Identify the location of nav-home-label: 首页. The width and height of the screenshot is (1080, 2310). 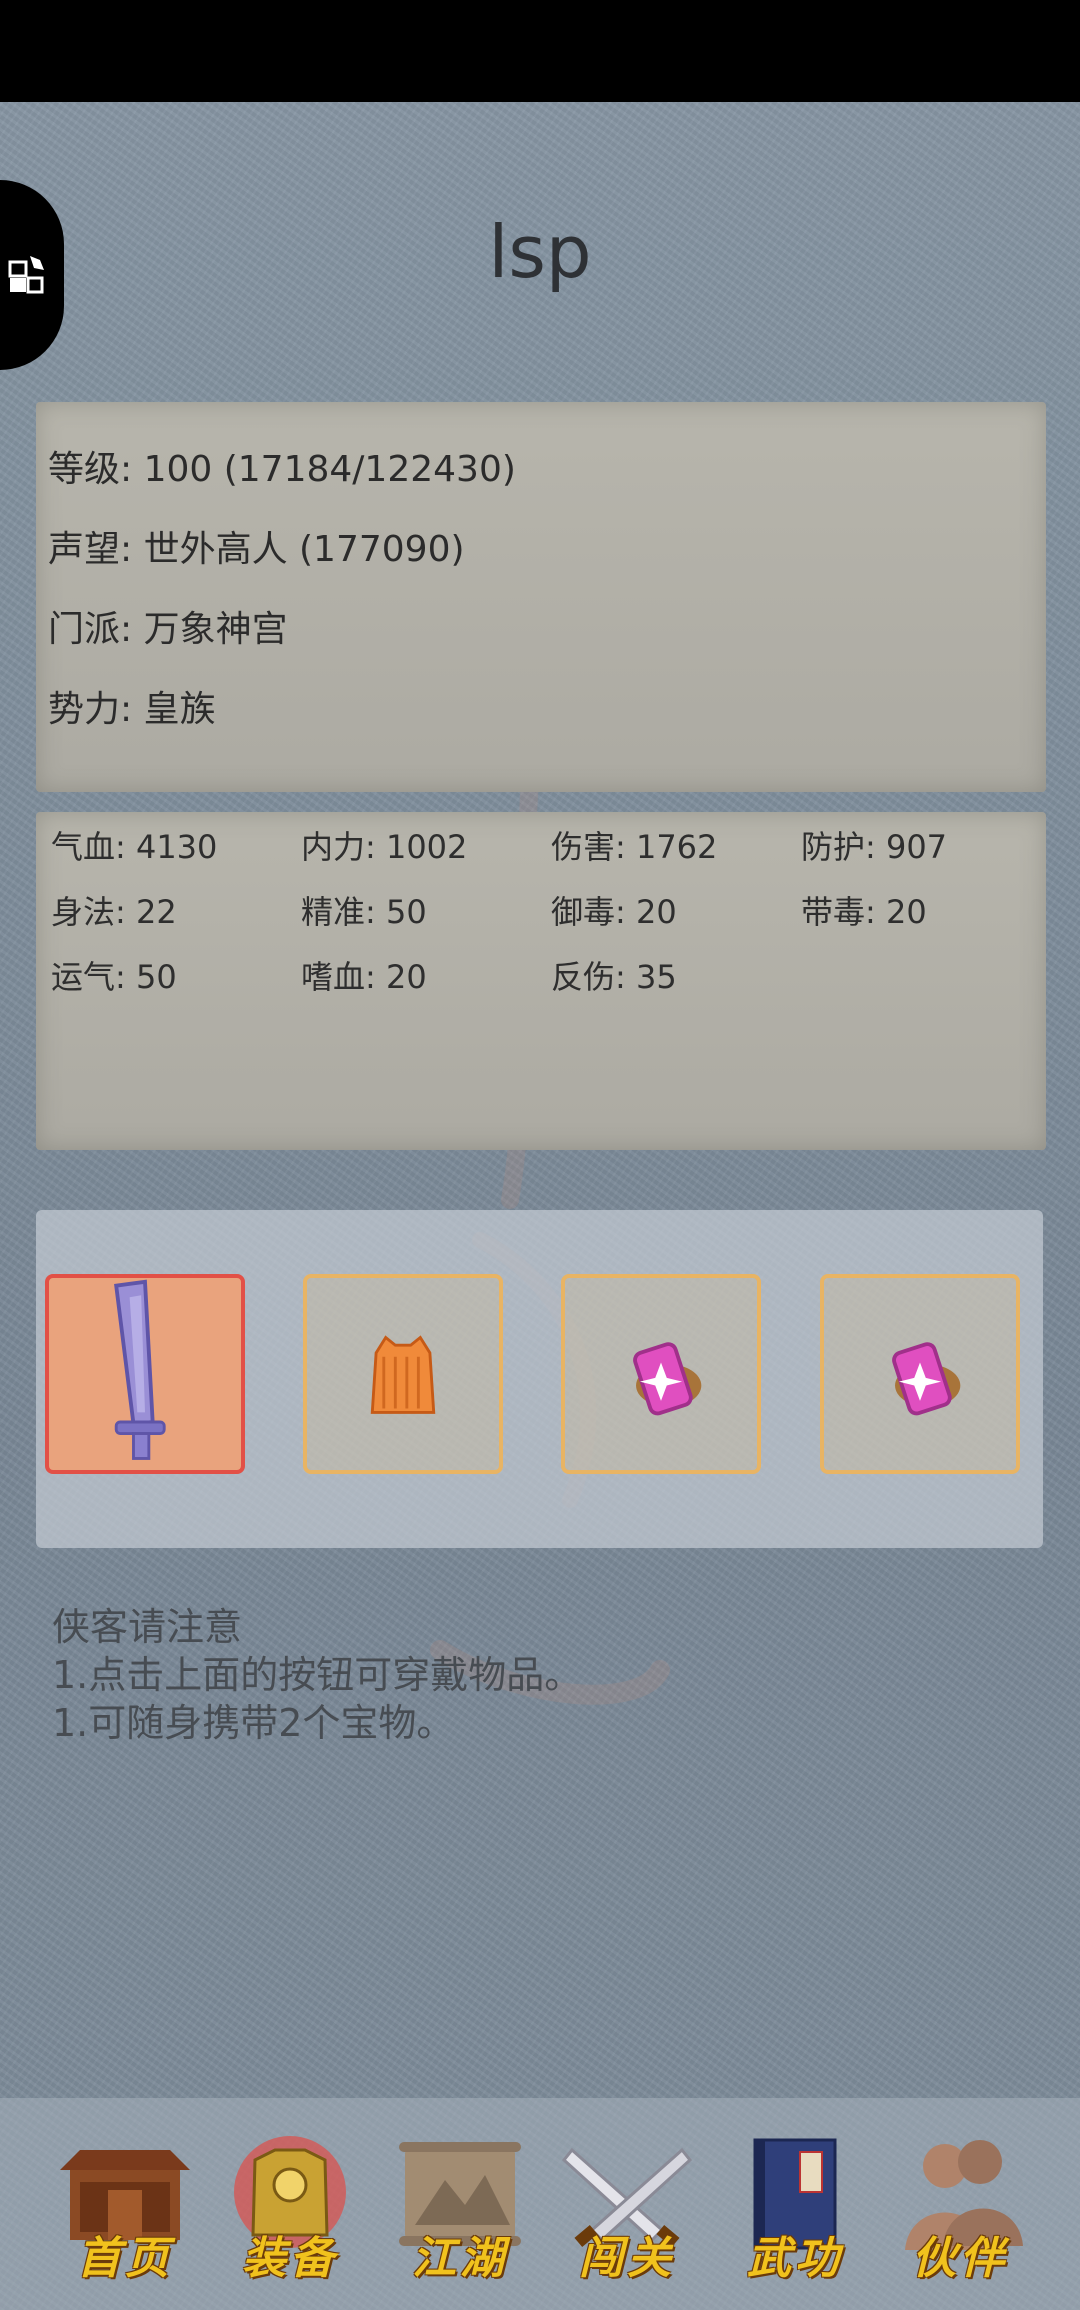
(125, 2258).